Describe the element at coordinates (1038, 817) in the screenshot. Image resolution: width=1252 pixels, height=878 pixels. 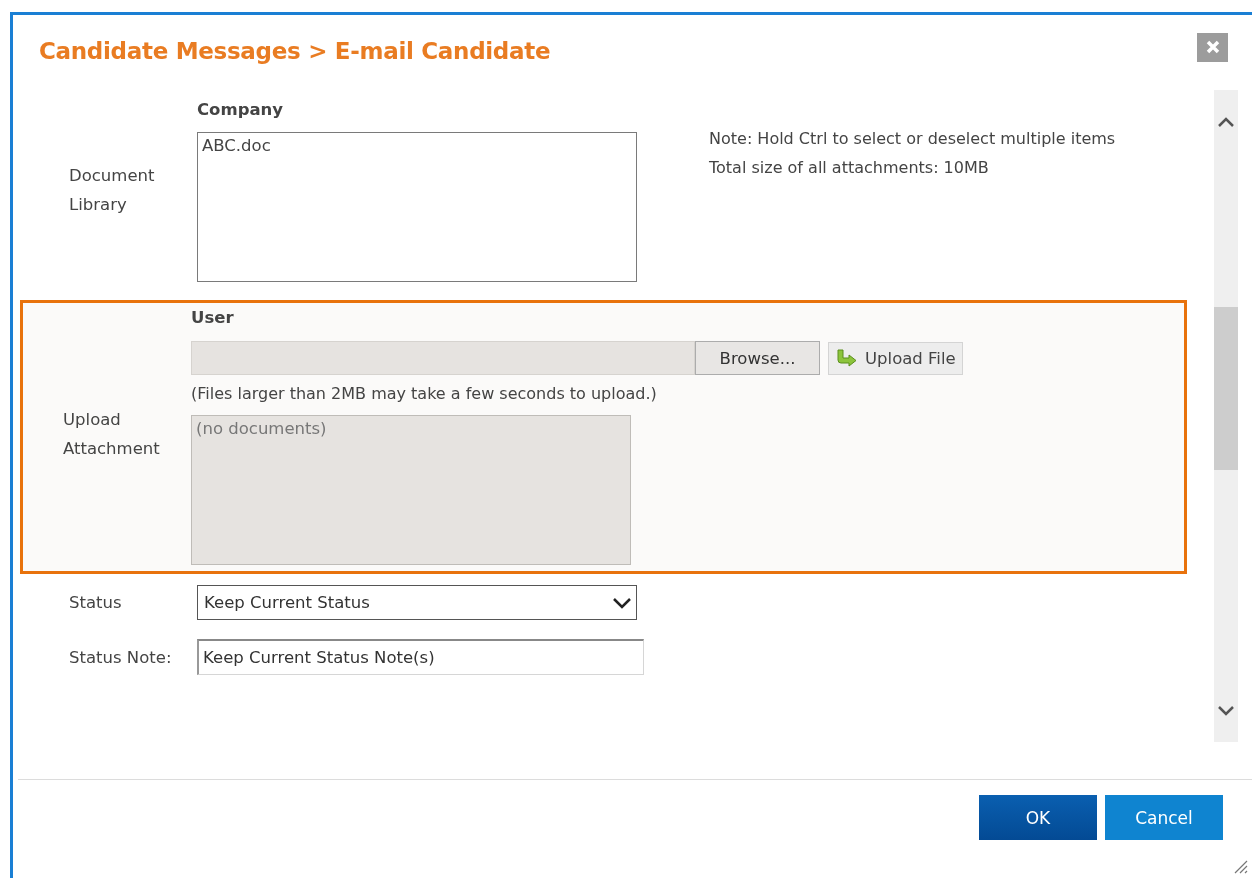
I see `ok-button: OK` at that location.